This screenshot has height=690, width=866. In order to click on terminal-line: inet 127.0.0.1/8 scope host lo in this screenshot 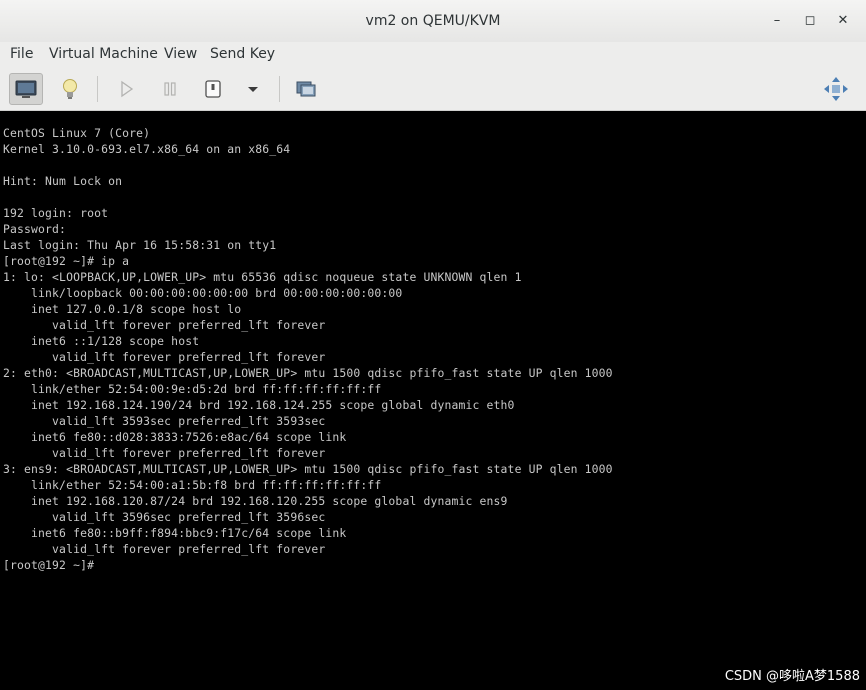, I will do `click(122, 309)`.